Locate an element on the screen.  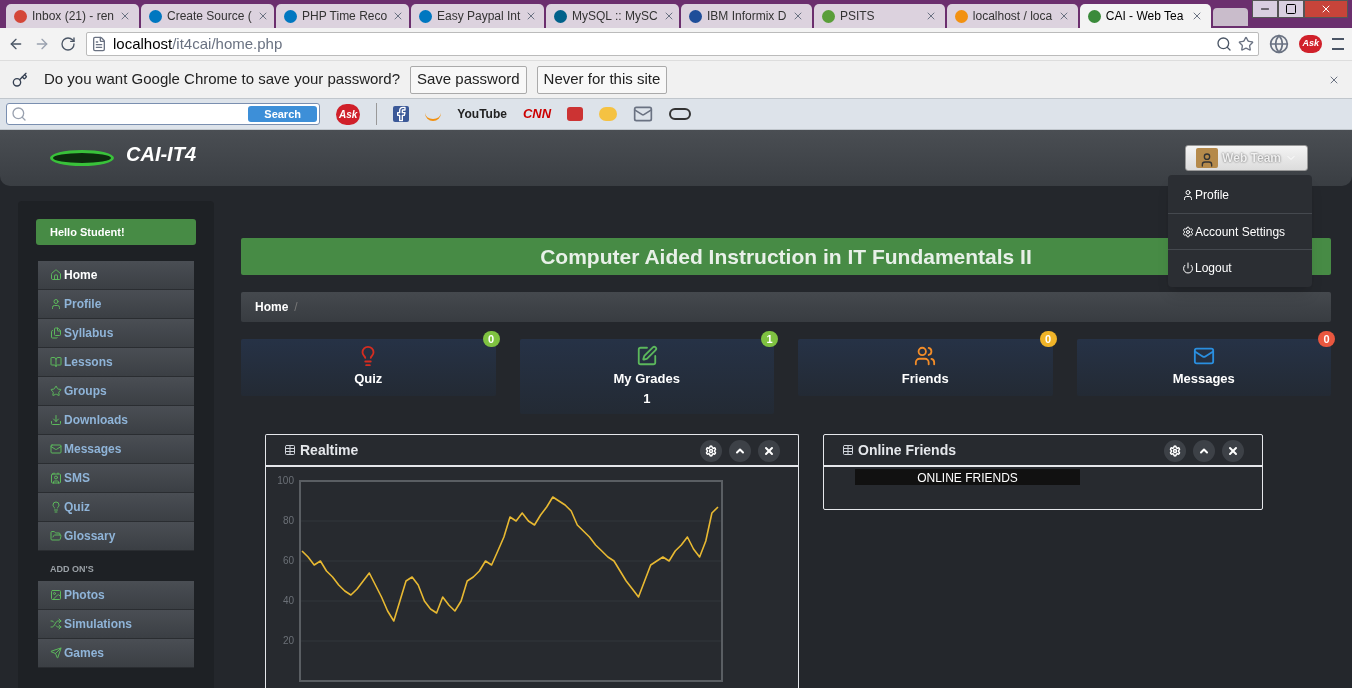
sidebar-item: Lessons is located at coordinates (116, 362).